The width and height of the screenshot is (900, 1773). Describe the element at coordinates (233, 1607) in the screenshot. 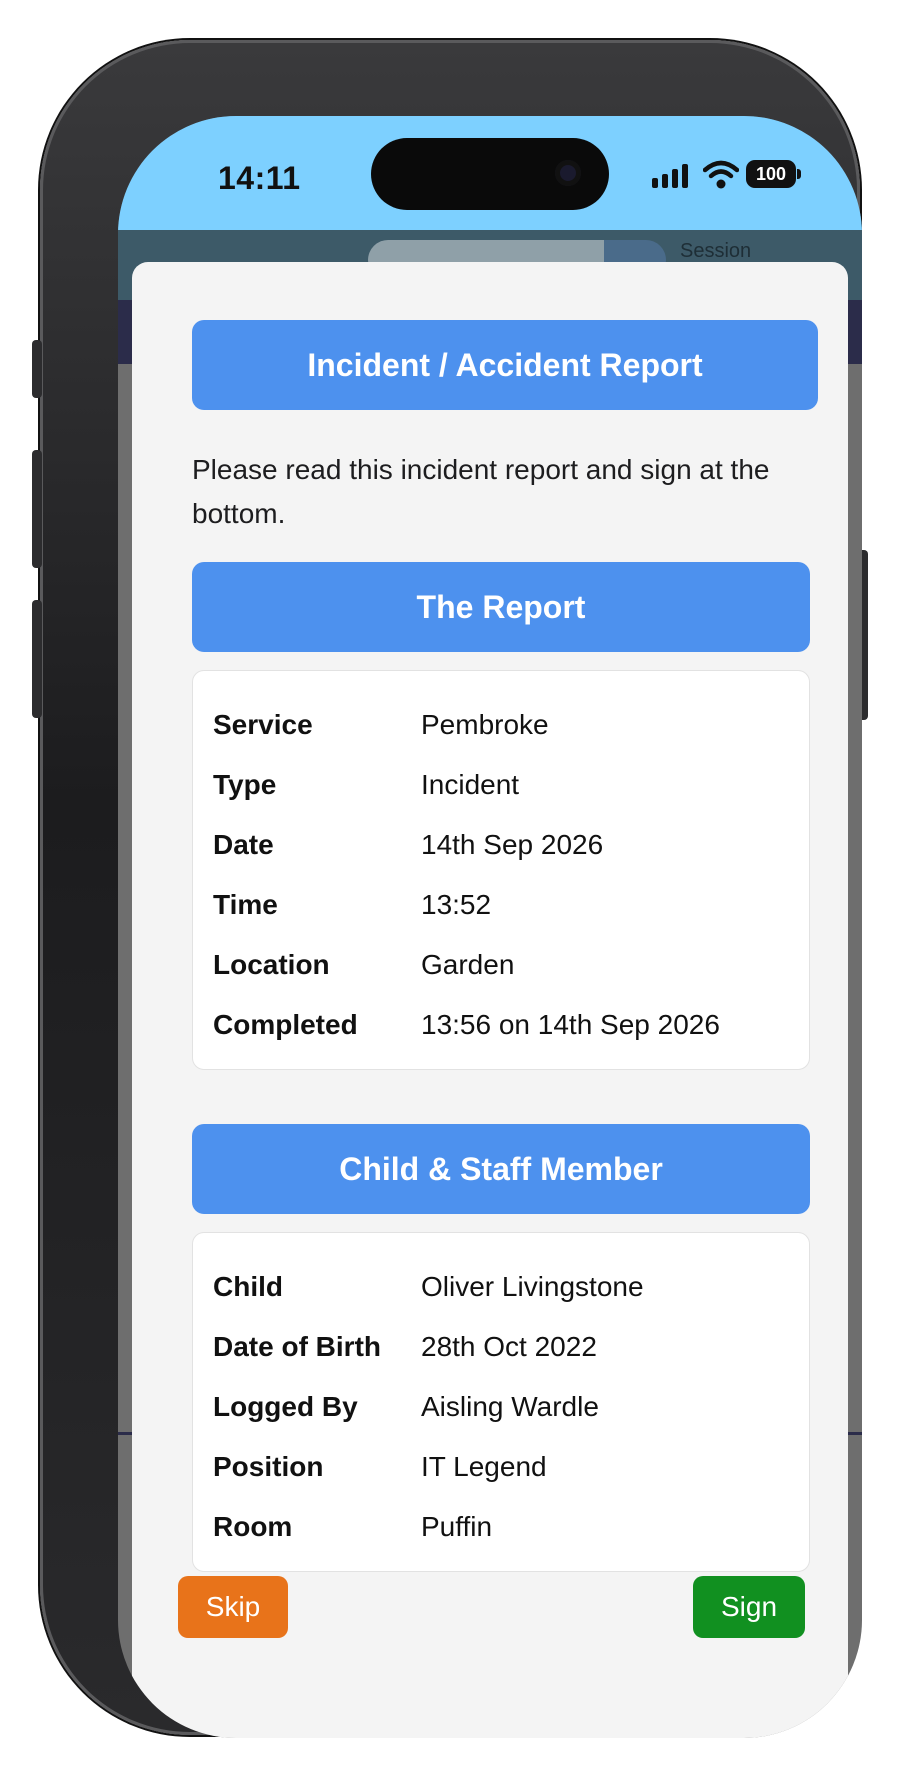

I see `skip-button: Skip` at that location.